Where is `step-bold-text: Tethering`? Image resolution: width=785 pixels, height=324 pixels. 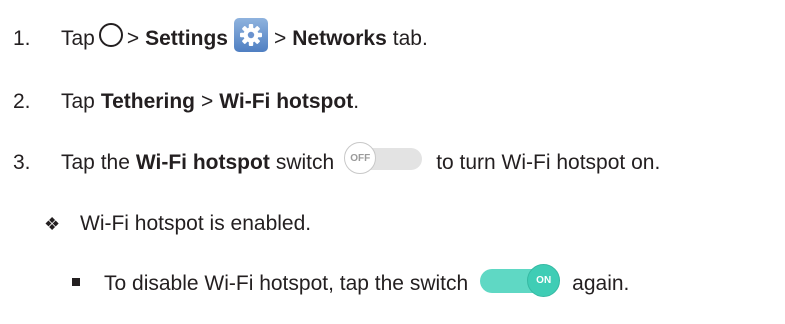
step-bold-text: Tethering is located at coordinates (147, 101).